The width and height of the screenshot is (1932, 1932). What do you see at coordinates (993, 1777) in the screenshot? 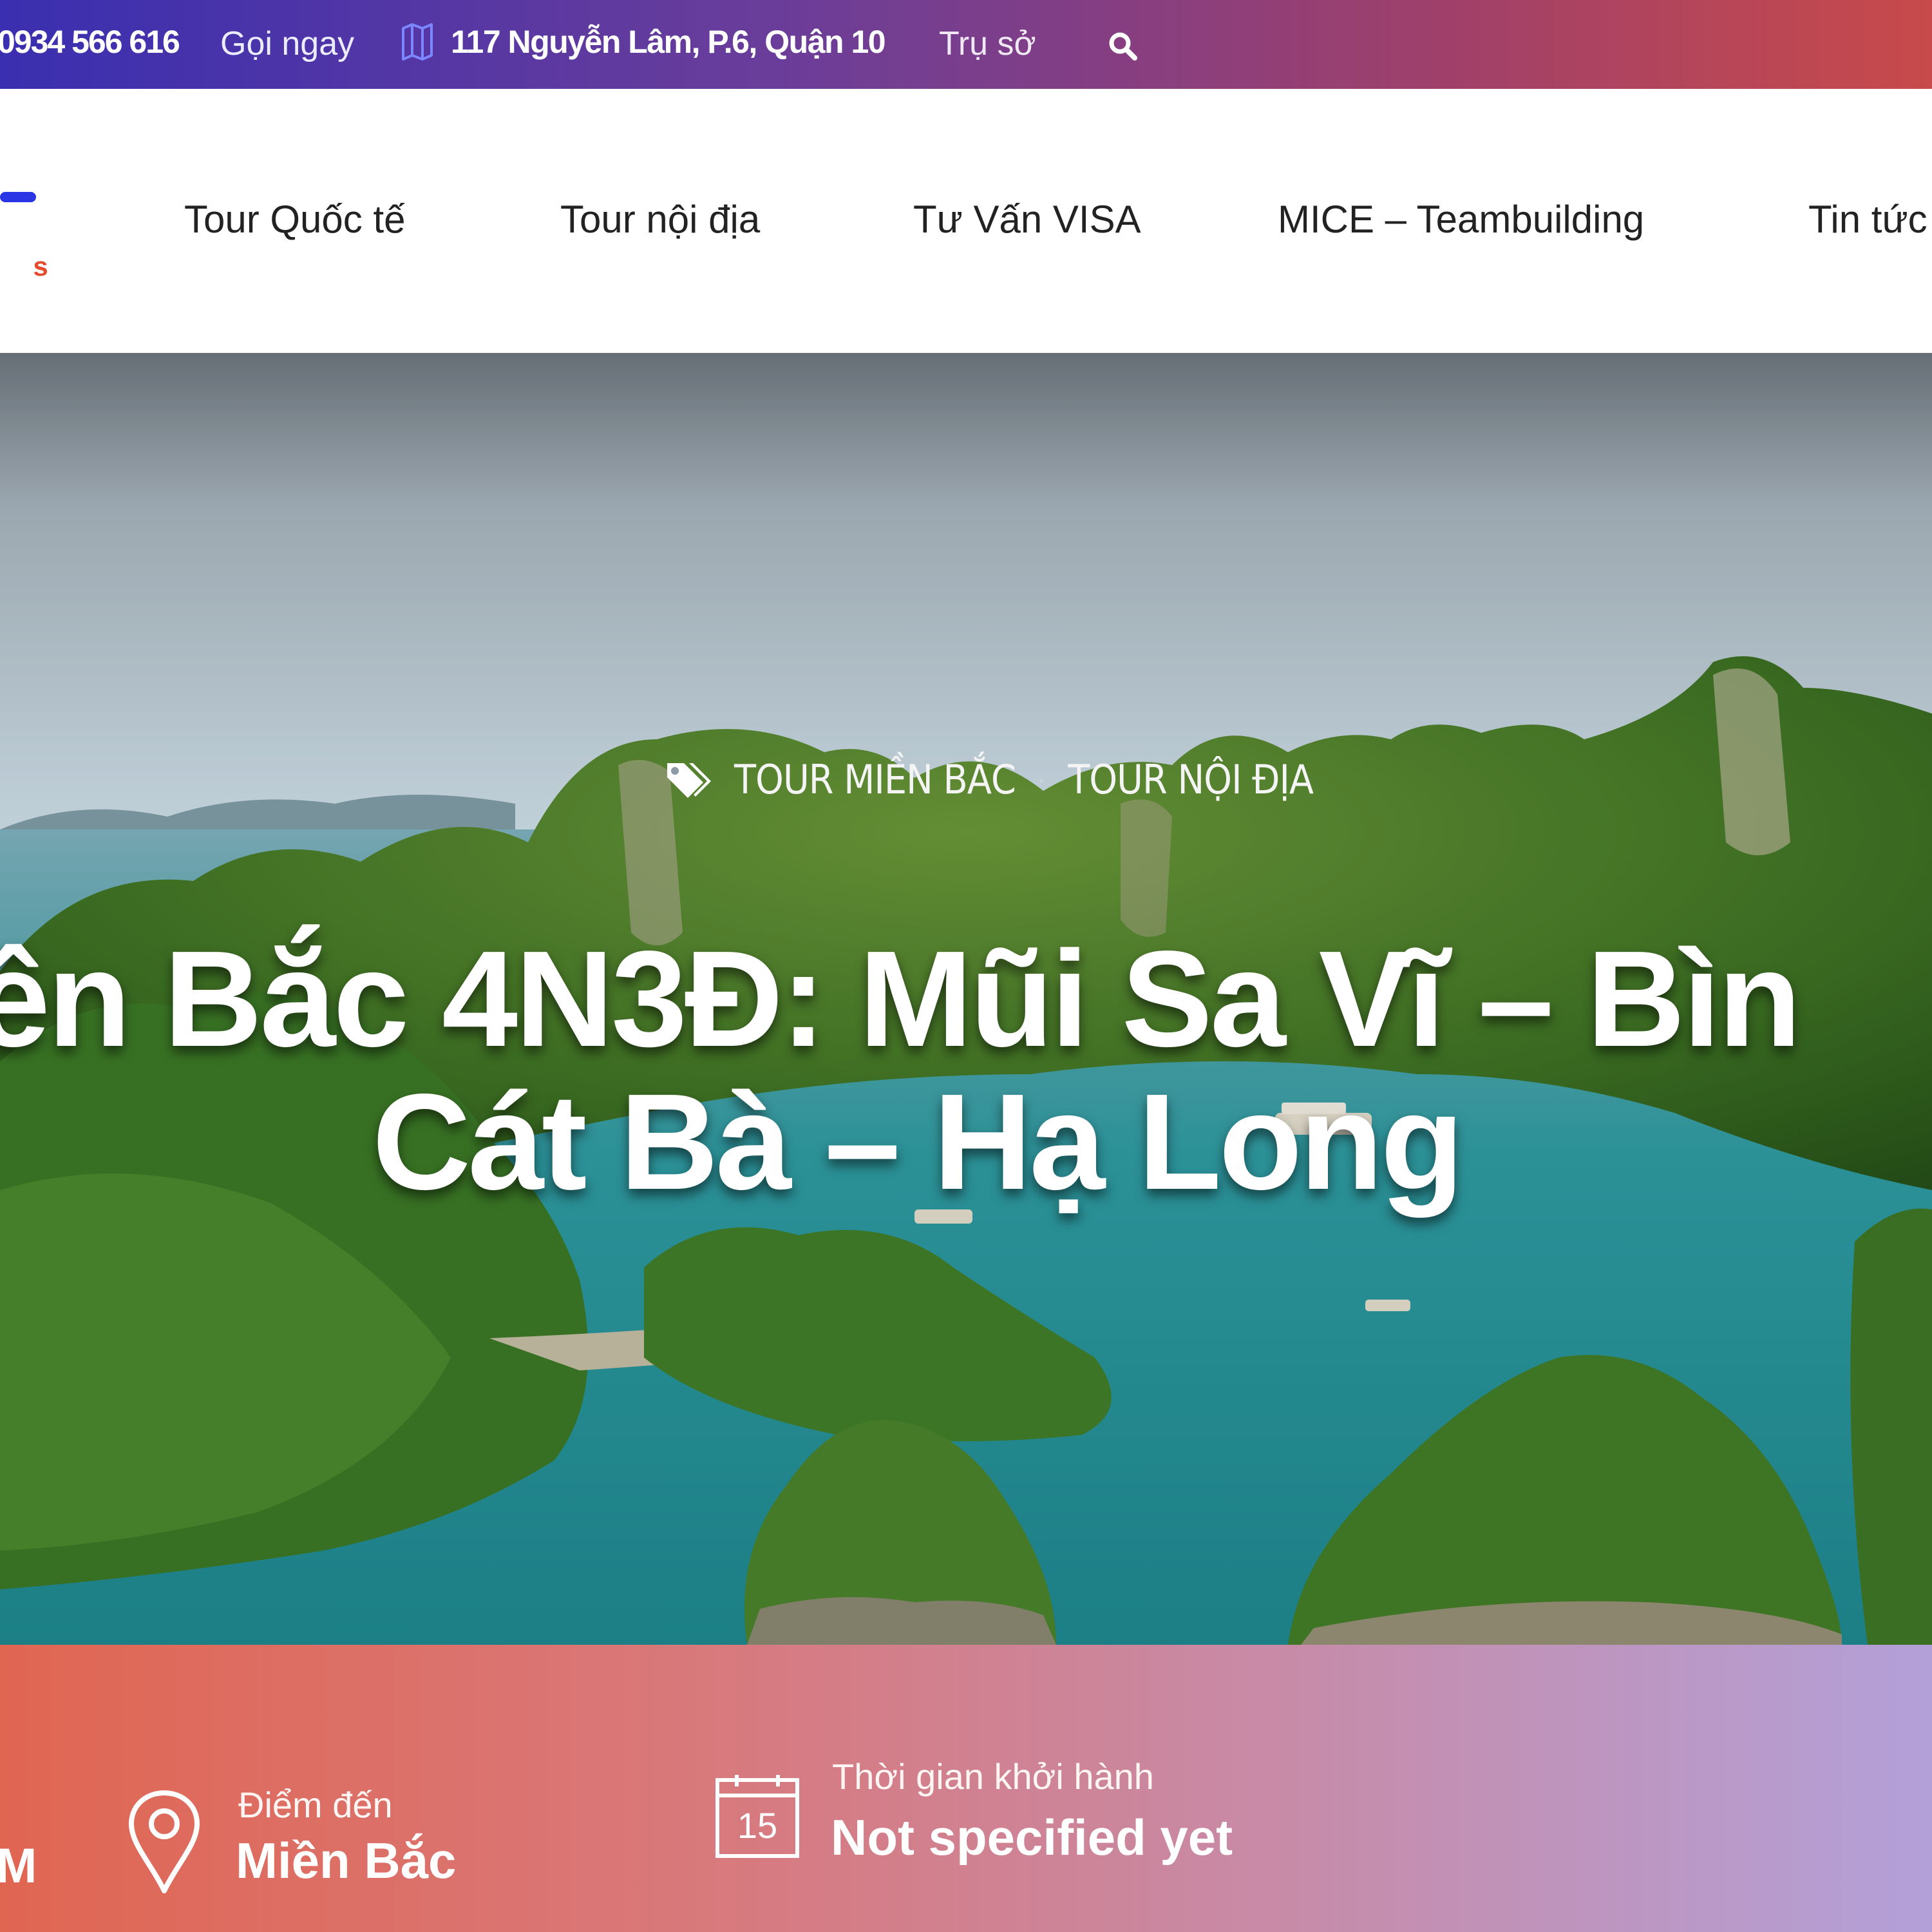
I see `departure-time-label: Thời gian khởi hành` at bounding box center [993, 1777].